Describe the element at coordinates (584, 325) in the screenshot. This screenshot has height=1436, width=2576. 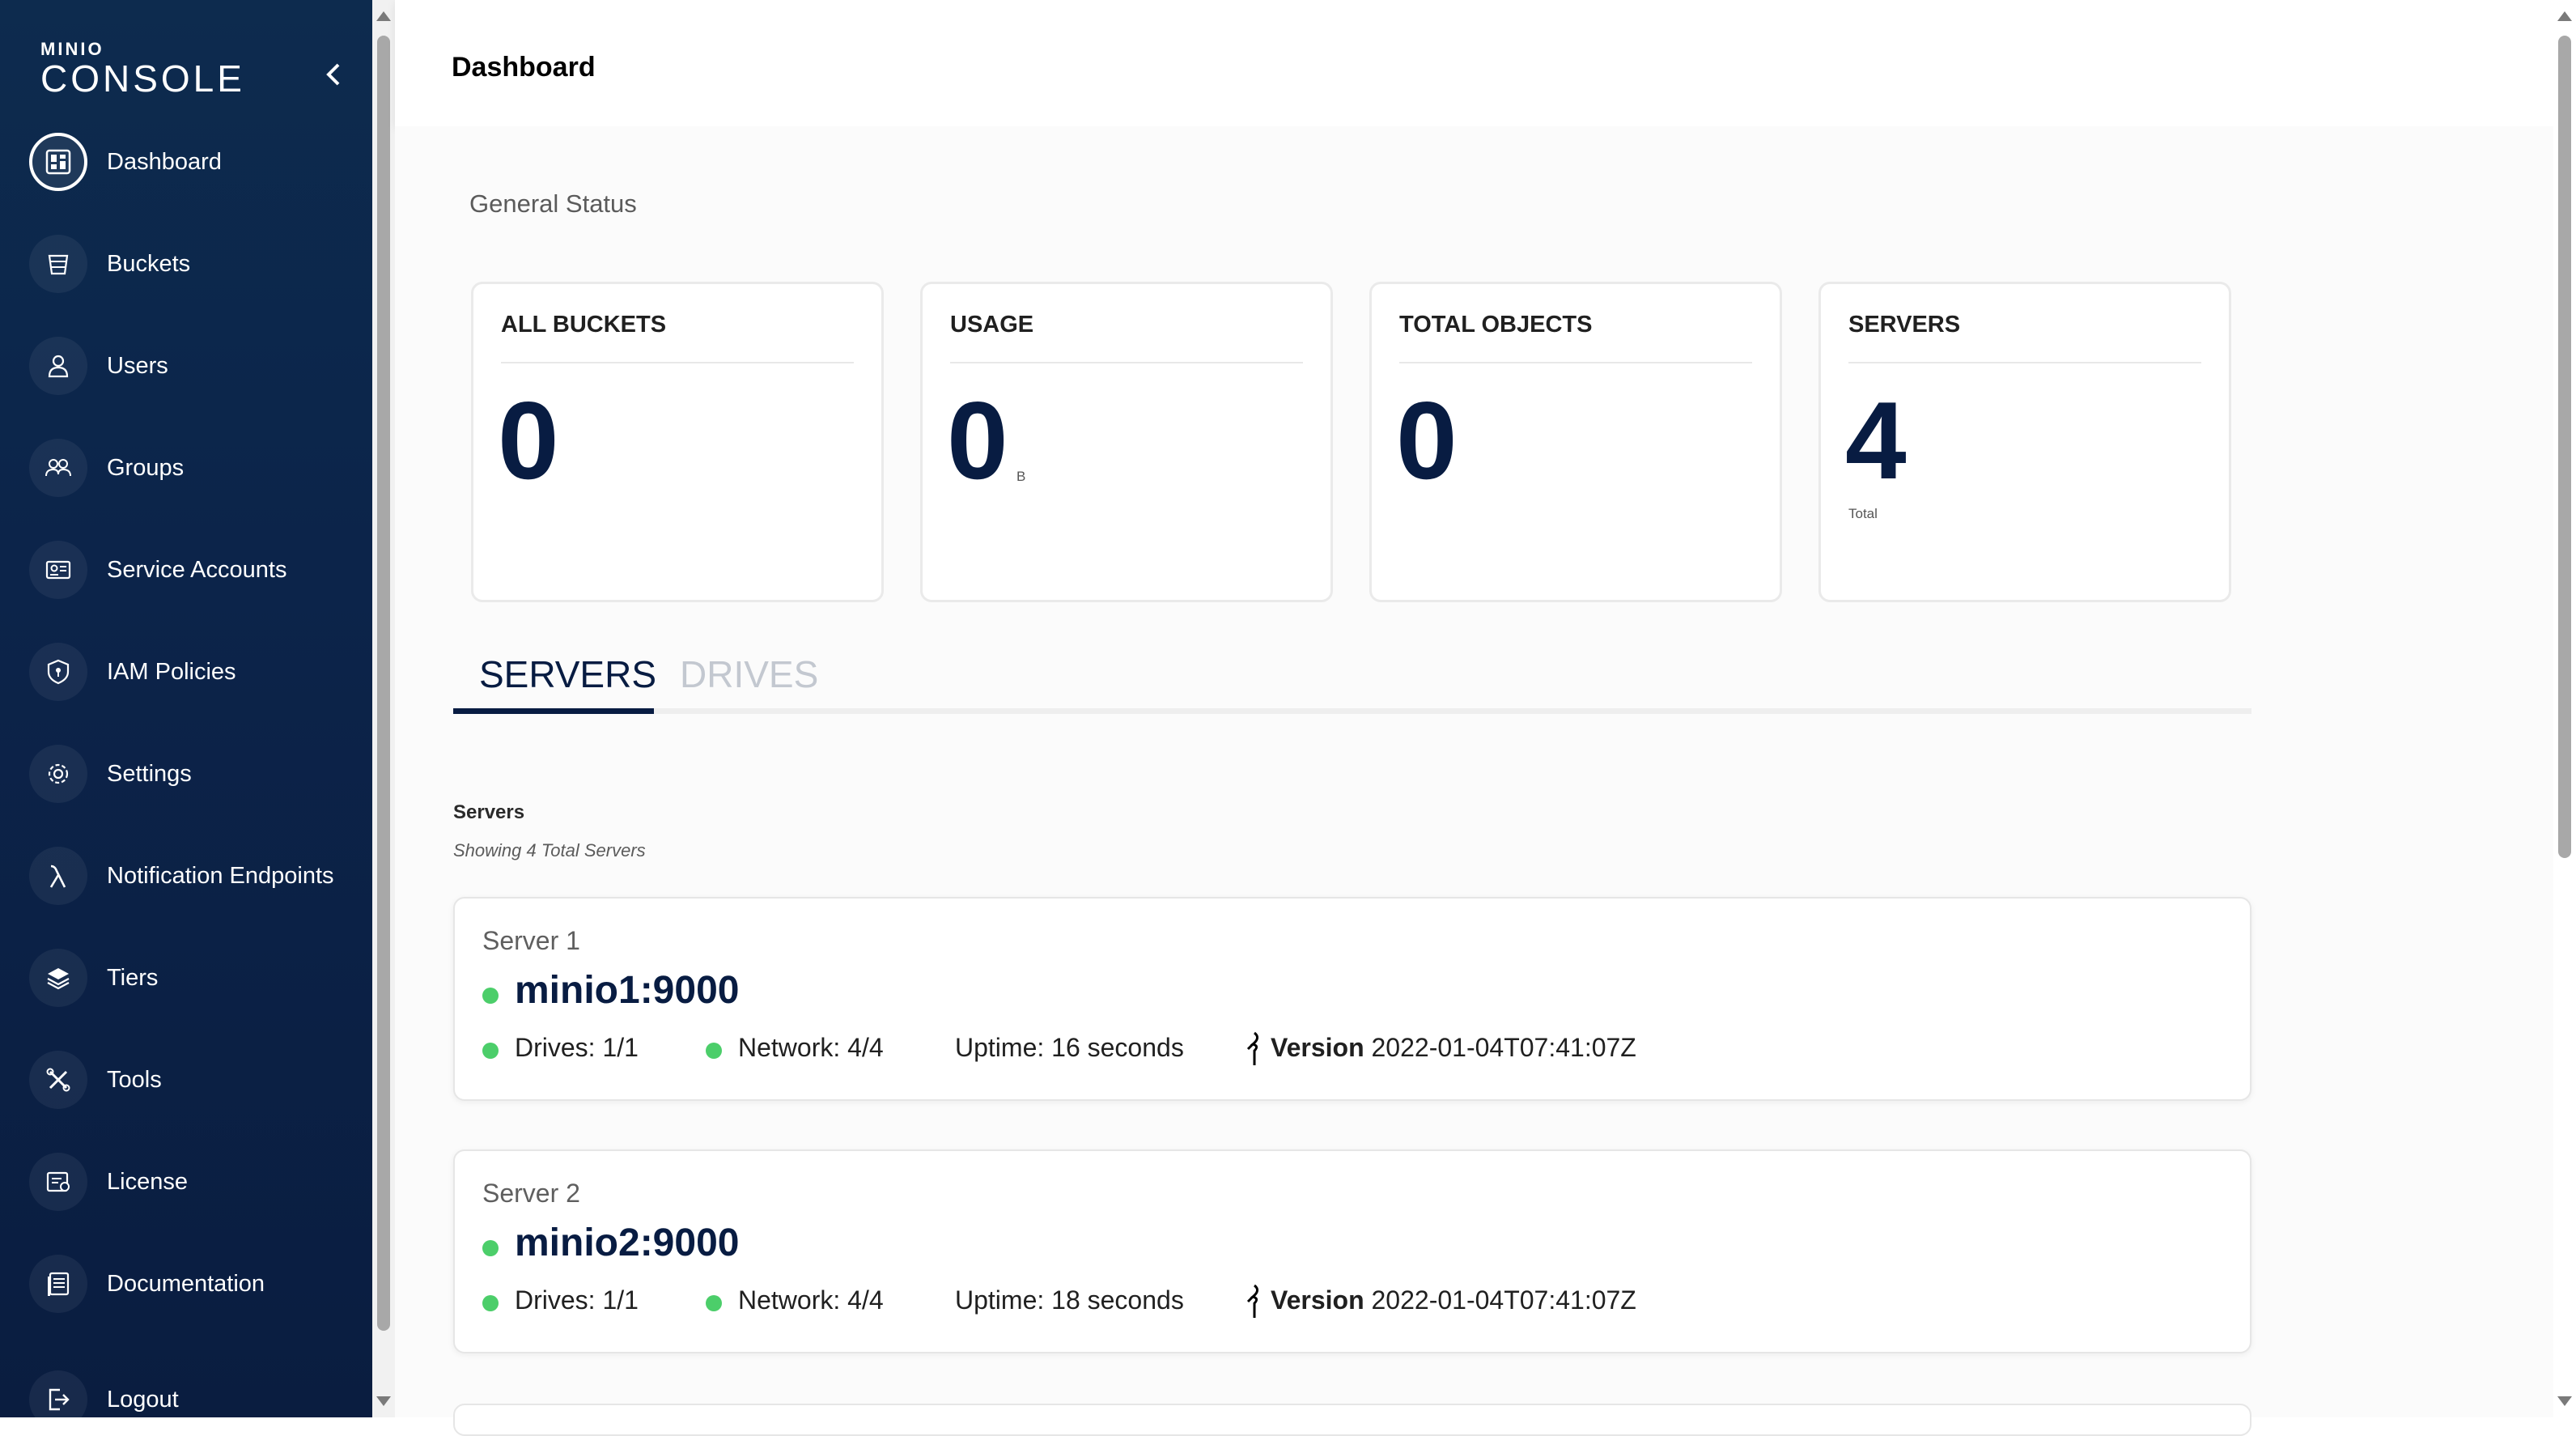
I see `stat-label: ALL BUCKETS` at that location.